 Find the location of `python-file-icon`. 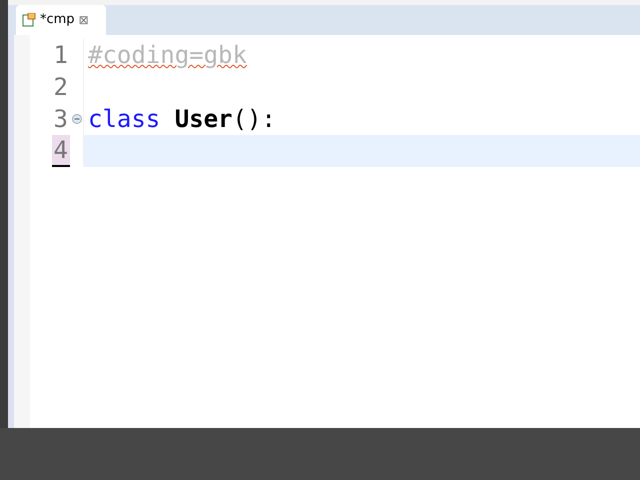

python-file-icon is located at coordinates (29, 20).